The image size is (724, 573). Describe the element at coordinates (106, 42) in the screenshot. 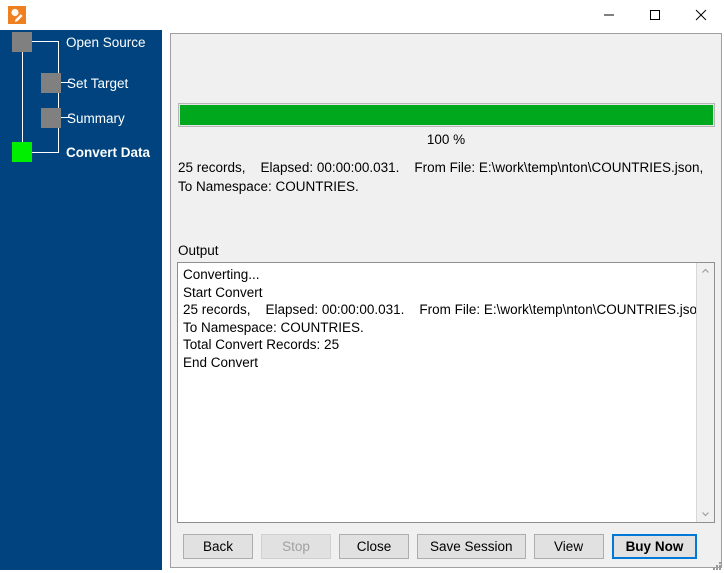

I see `sidebar-item-label: Open Source` at that location.